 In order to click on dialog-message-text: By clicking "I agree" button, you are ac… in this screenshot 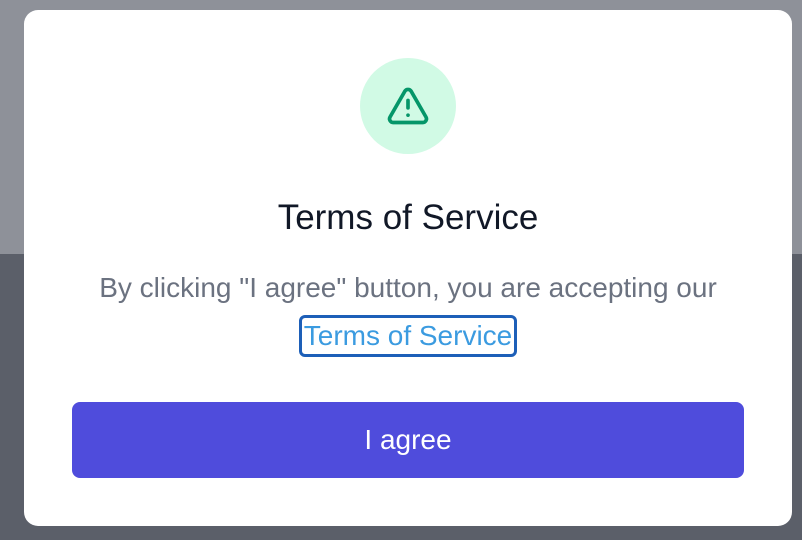, I will do `click(408, 287)`.